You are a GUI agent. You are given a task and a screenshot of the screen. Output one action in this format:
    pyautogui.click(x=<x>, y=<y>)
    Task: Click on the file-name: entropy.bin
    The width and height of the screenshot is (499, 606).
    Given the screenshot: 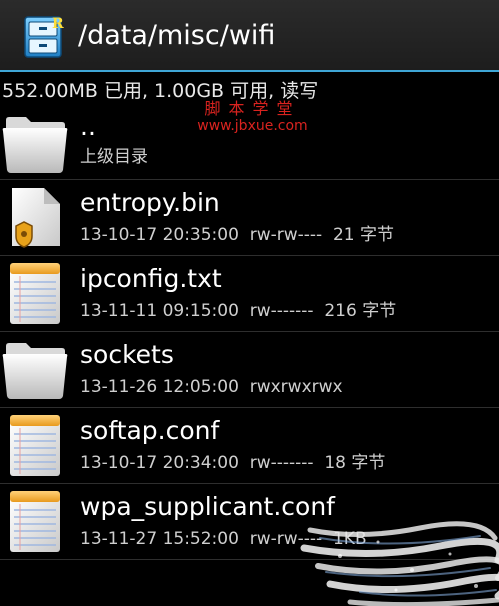 What is the action you would take?
    pyautogui.click(x=150, y=202)
    